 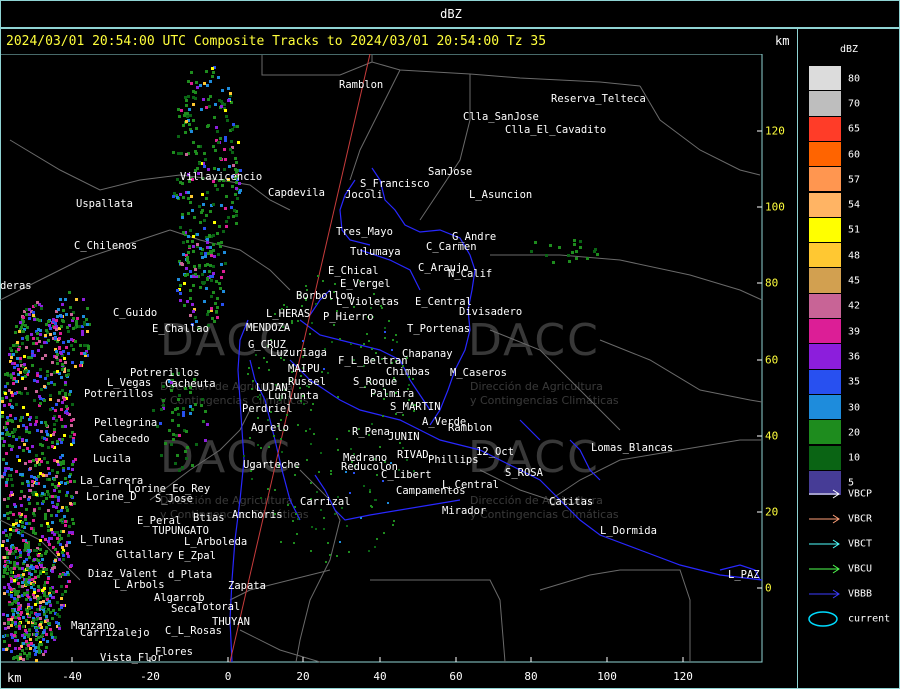 What do you see at coordinates (180, 329) in the screenshot?
I see `place-label: E_Challao` at bounding box center [180, 329].